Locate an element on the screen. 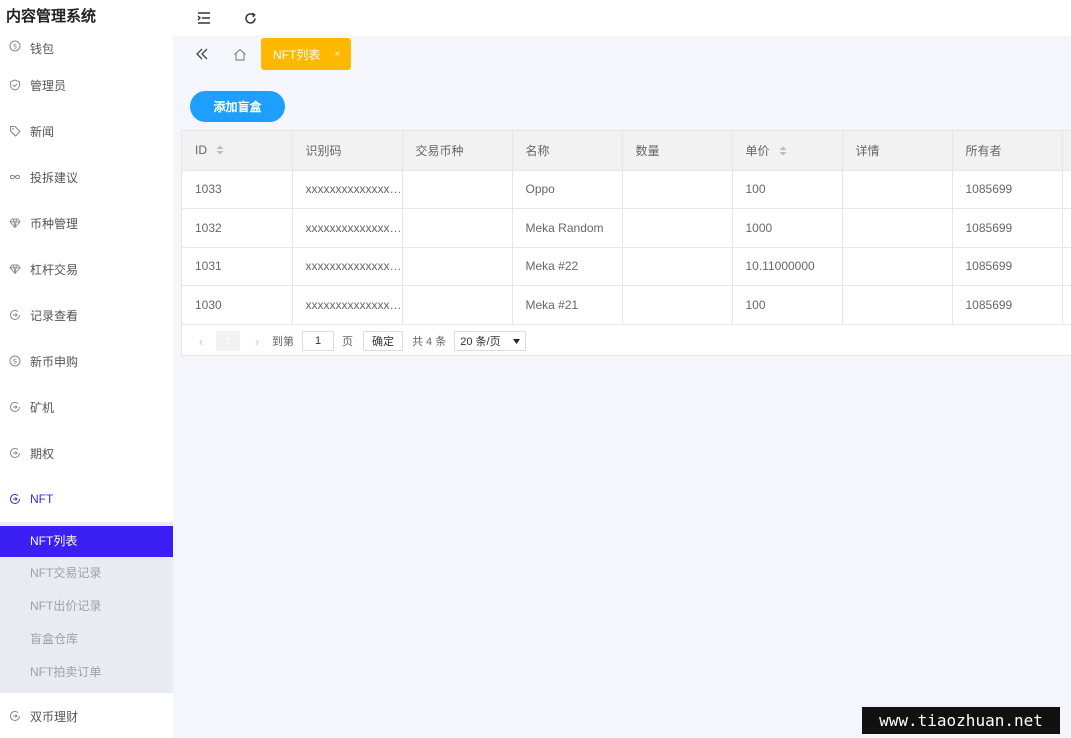  sidebar-item-label: 杠杆交易 is located at coordinates (54, 269).